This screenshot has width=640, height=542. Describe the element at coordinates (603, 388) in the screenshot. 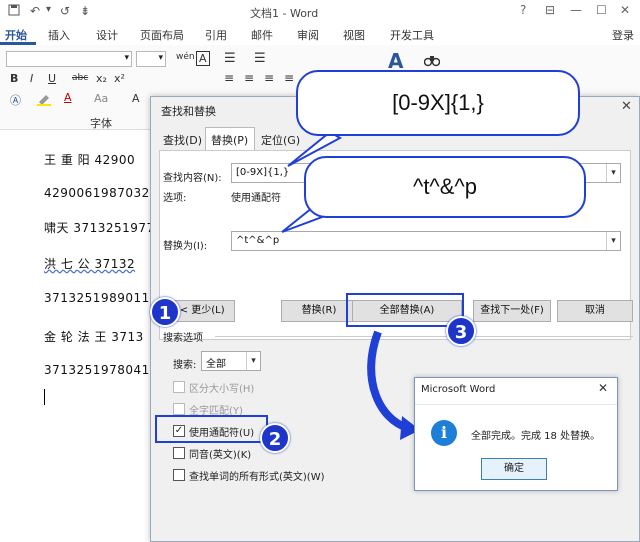

I see `close-icon: ✕` at that location.